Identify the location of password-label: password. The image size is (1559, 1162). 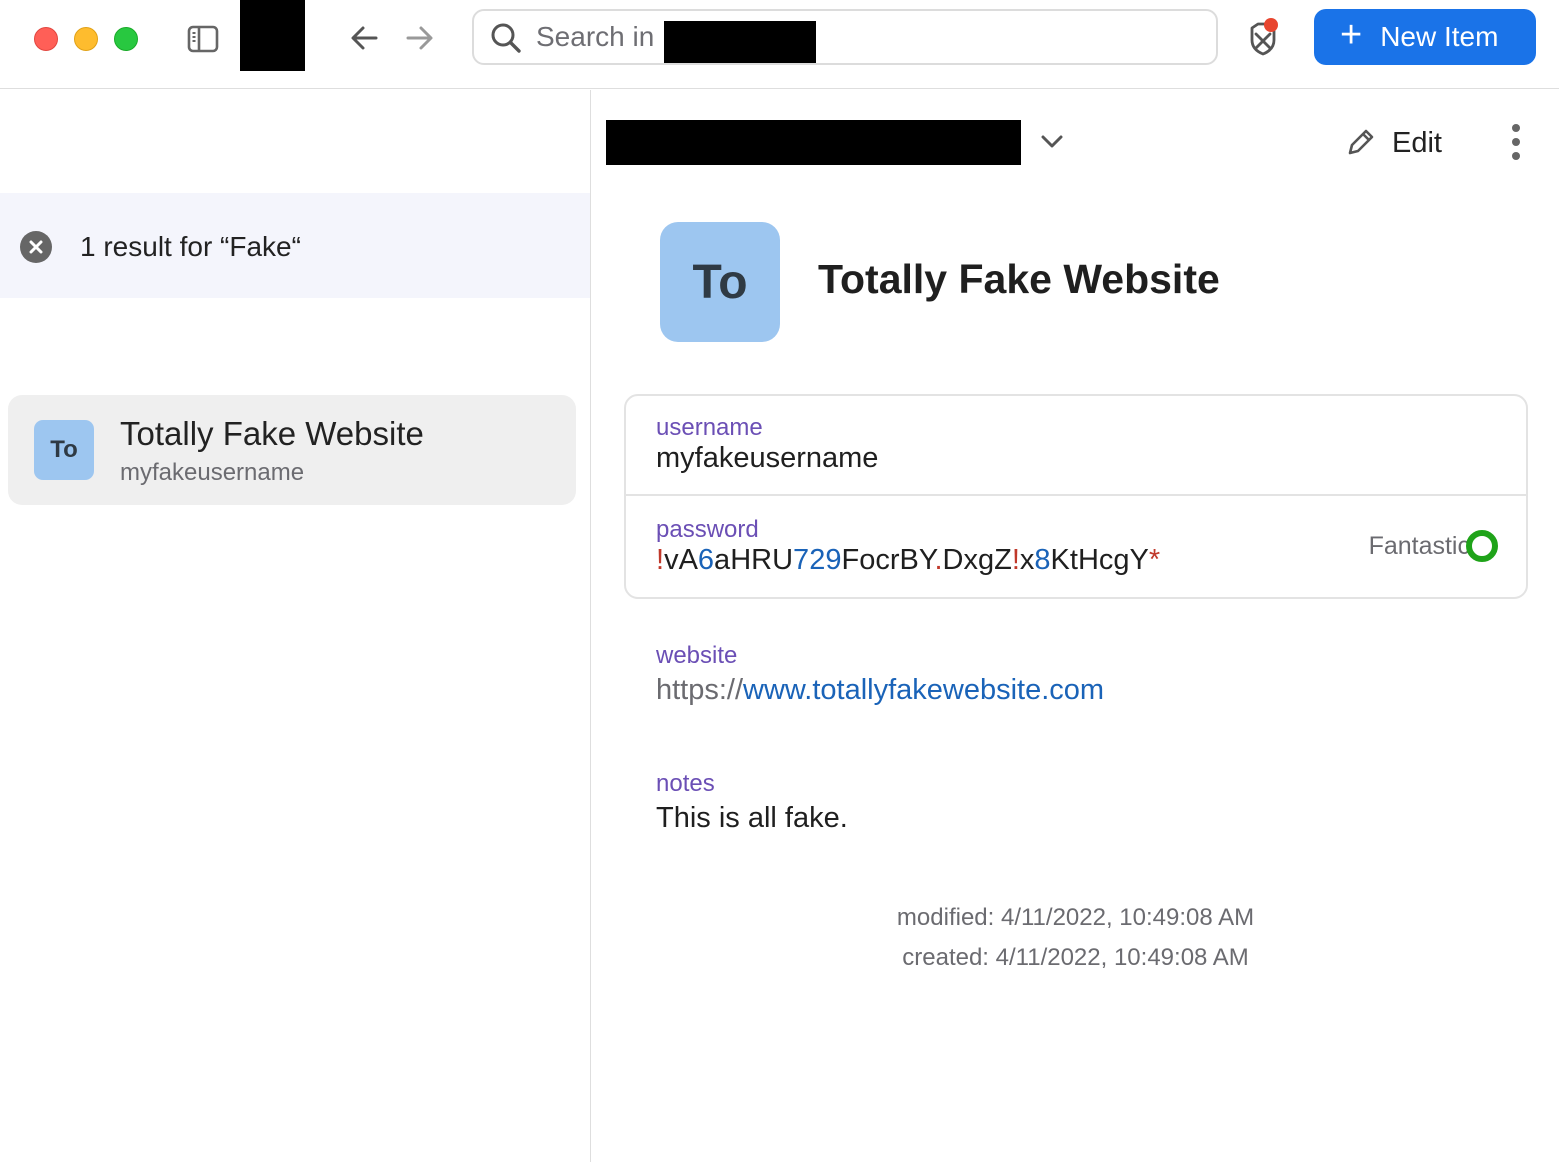
(707, 529).